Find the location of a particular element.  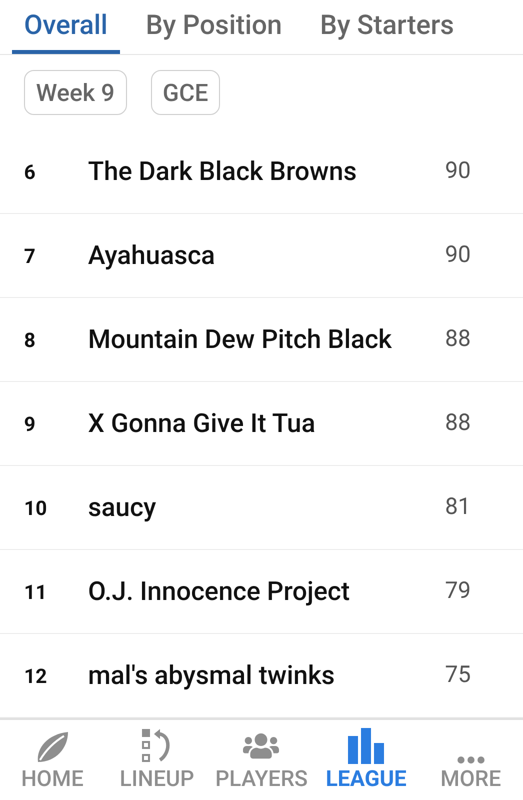

rank: 7 is located at coordinates (29, 256).